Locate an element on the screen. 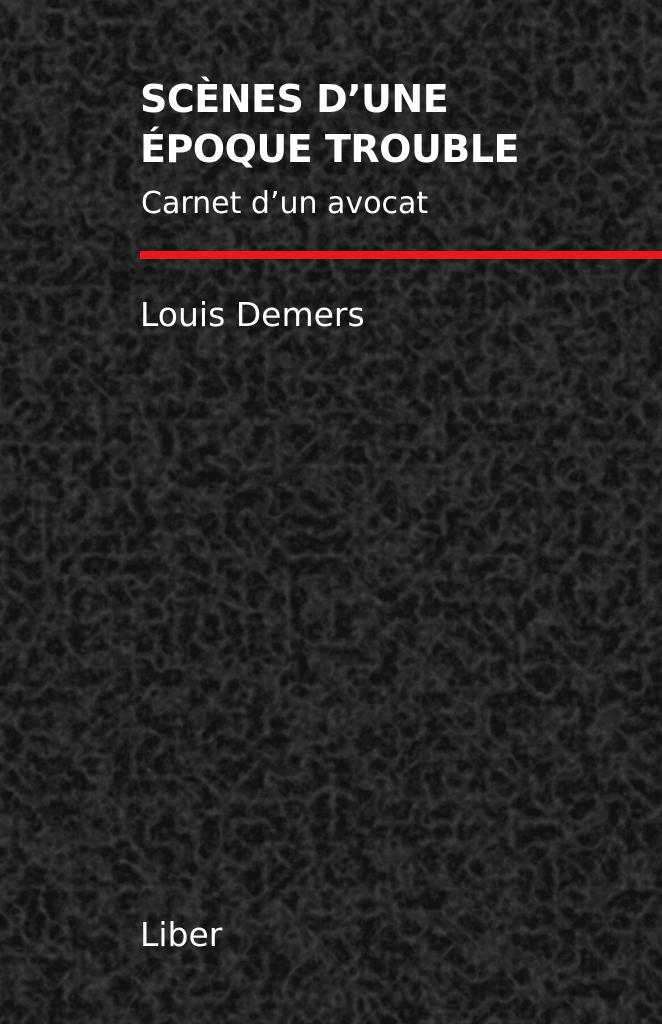 The height and width of the screenshot is (1024, 662). book-title-line-1: SCÈNES D’UNE is located at coordinates (294, 99).